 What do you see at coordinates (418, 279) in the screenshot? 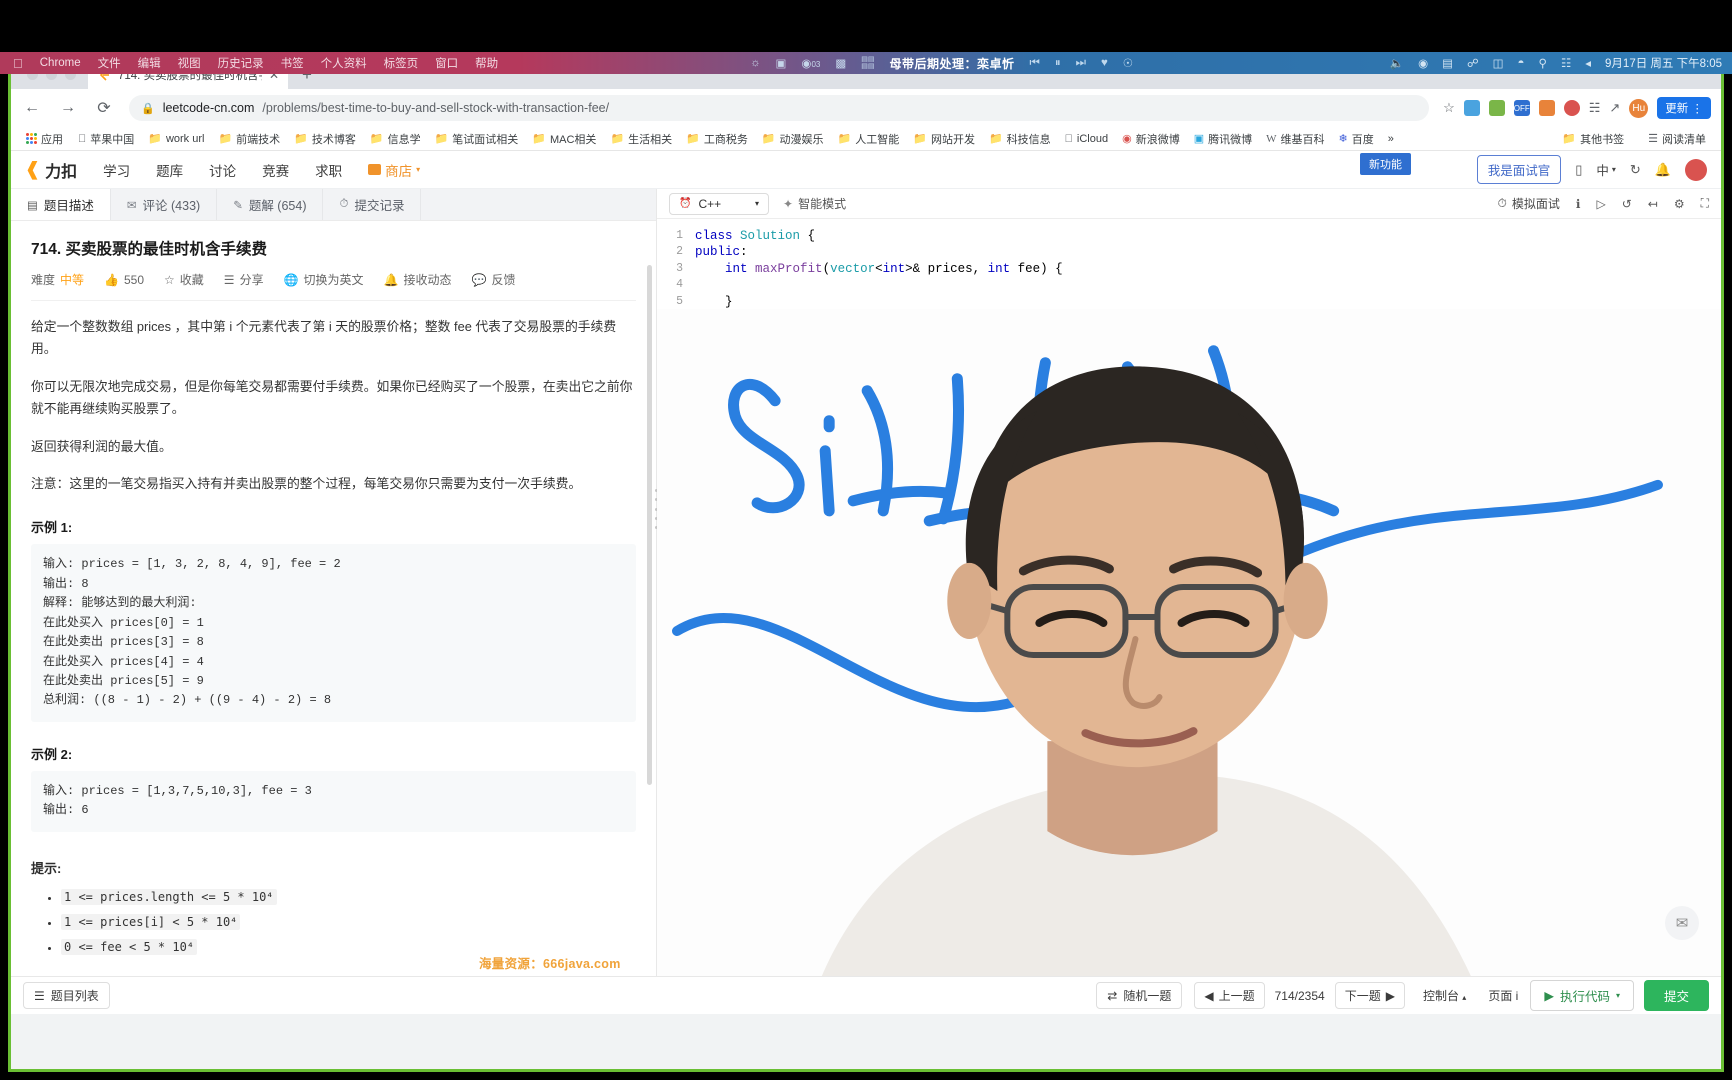
I see `subscribe-button: 🔔 接收动态` at bounding box center [418, 279].